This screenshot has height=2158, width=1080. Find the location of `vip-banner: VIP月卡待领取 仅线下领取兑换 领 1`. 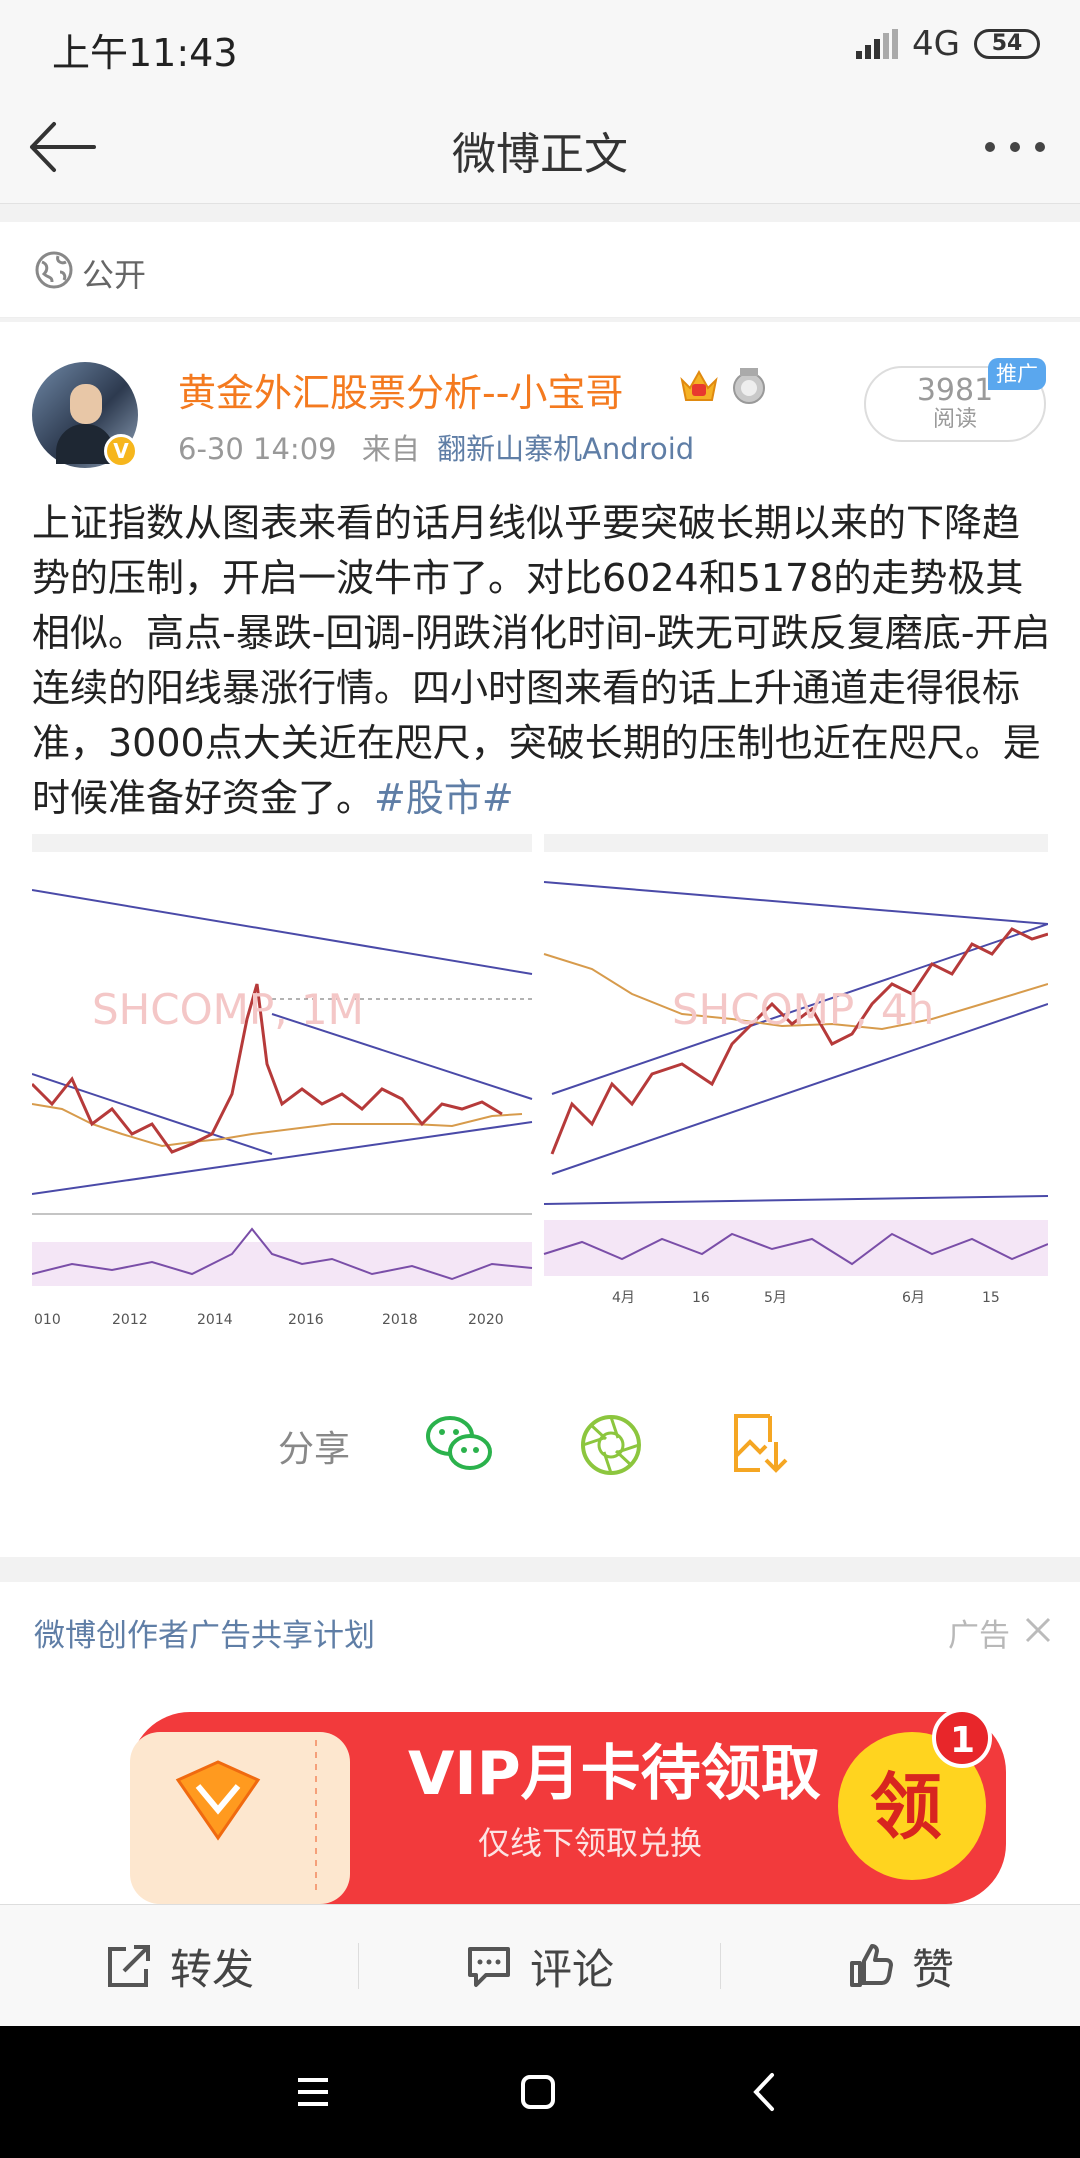

vip-banner: VIP月卡待领取 仅线下领取兑换 领 1 is located at coordinates (568, 1807).